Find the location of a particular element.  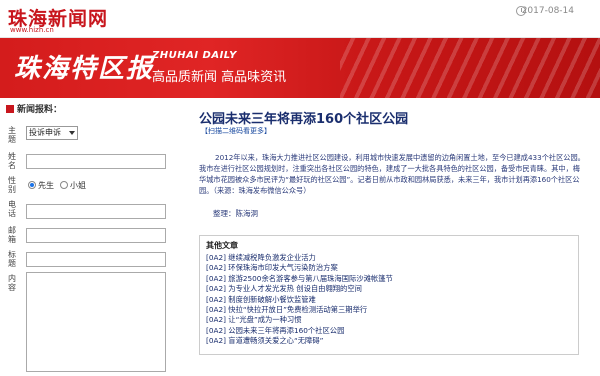

radio-unchecked-icon is located at coordinates (64, 185).